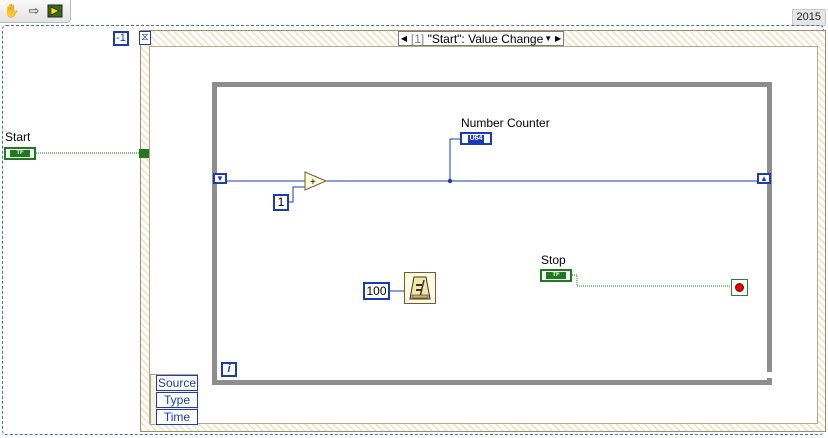 Image resolution: width=828 pixels, height=438 pixels. I want to click on iteration-terminal: i, so click(229, 369).